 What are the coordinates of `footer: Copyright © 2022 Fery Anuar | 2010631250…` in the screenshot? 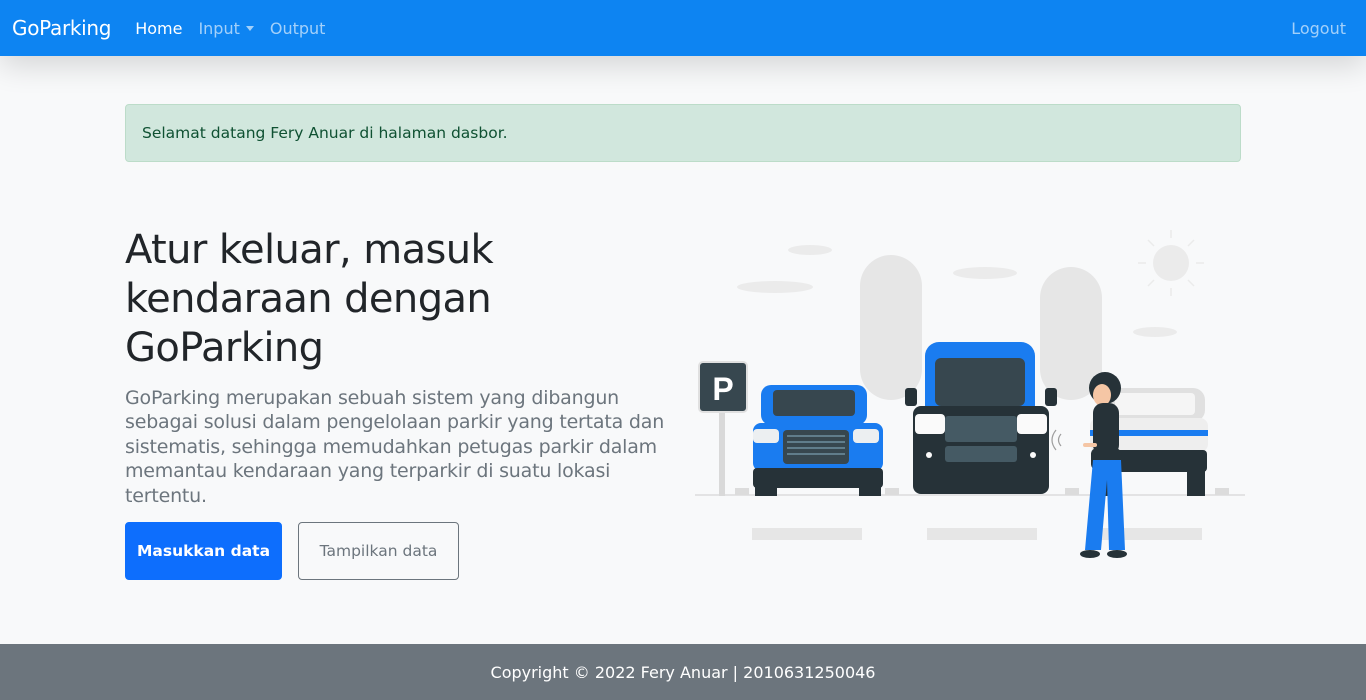 It's located at (683, 672).